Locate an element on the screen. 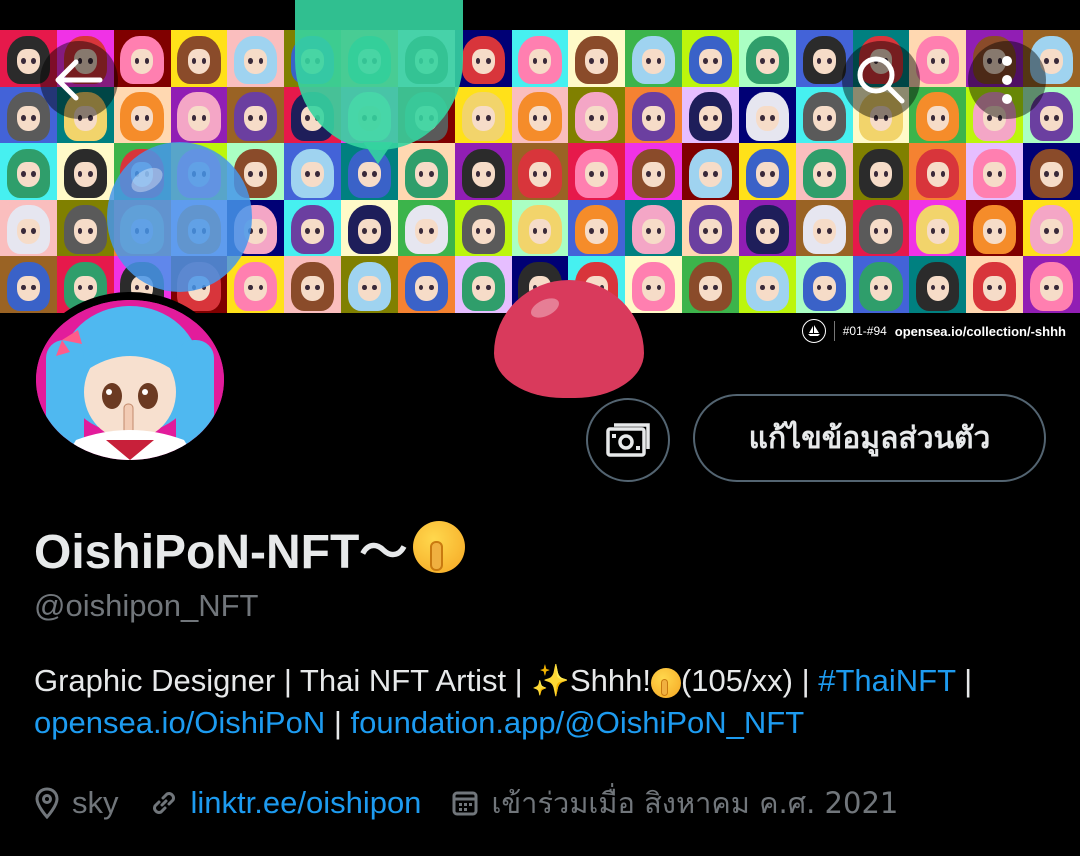 The height and width of the screenshot is (856, 1080). collection-tag: #01-#94 opensea.io/collection/-shhh is located at coordinates (933, 331).